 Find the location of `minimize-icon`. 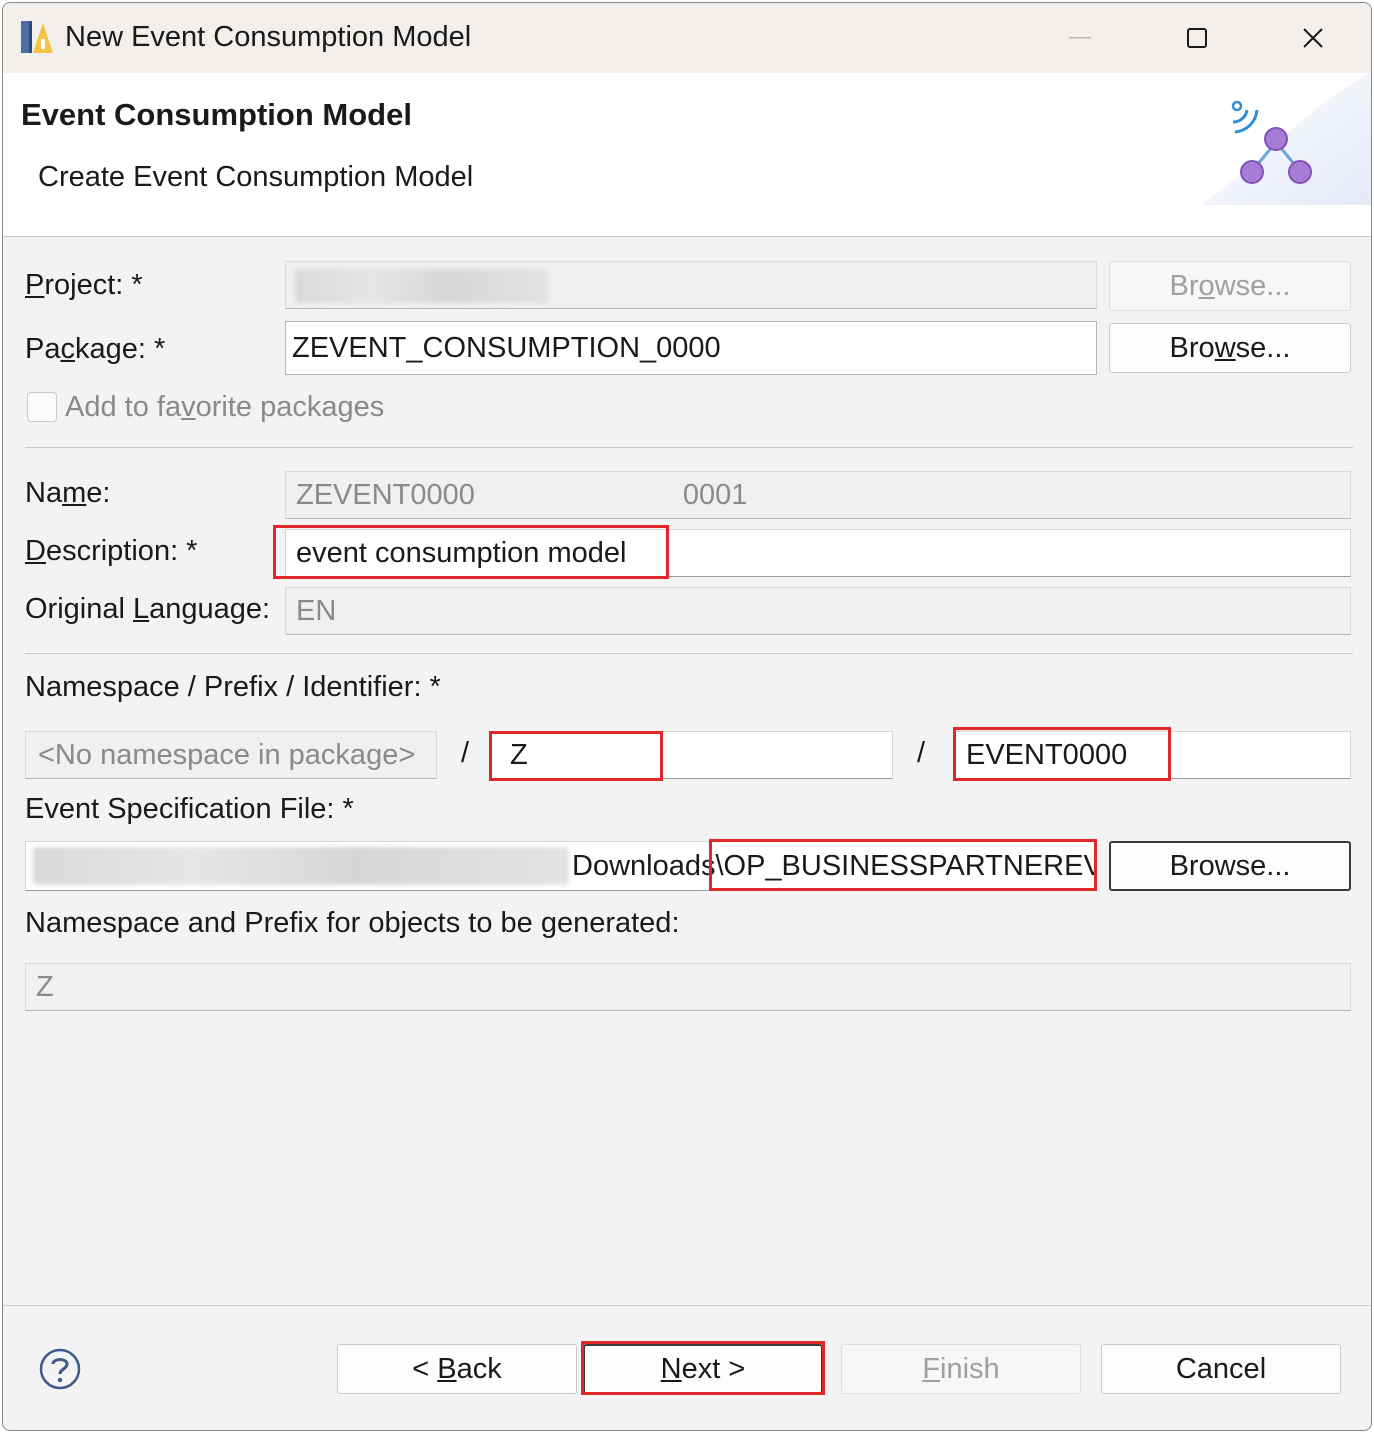

minimize-icon is located at coordinates (1080, 38).